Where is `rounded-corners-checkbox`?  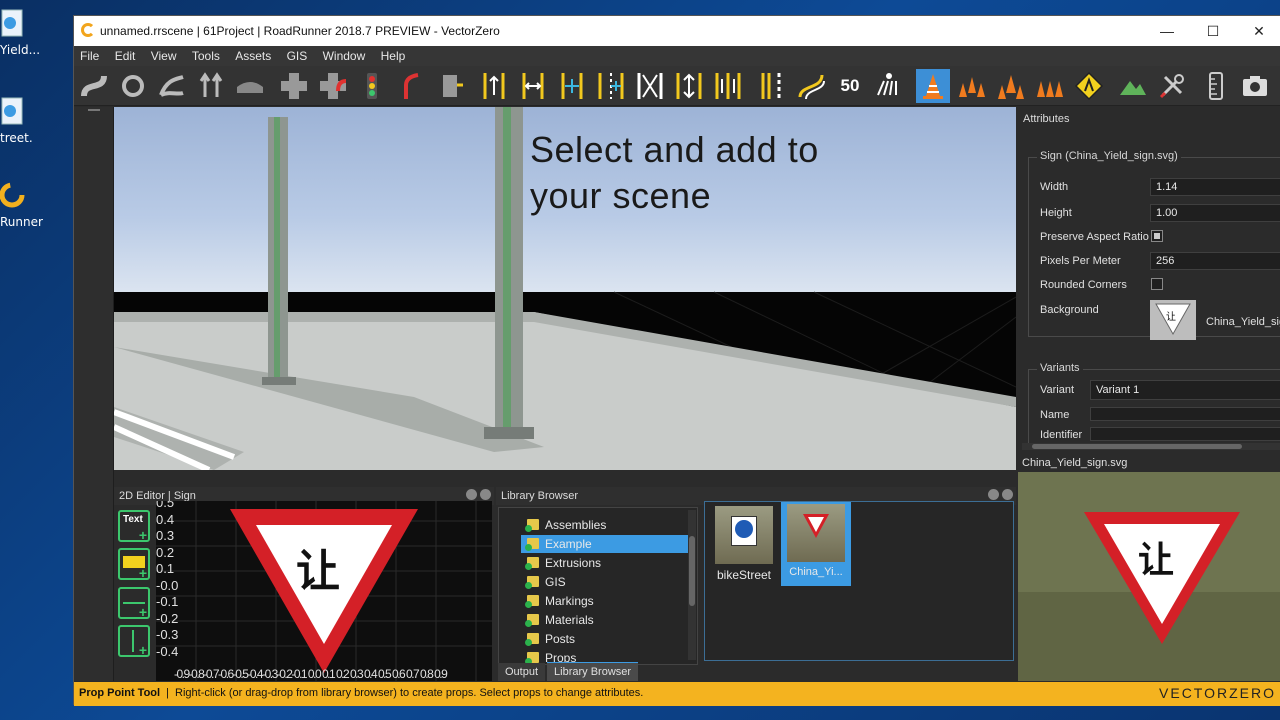
rounded-corners-checkbox is located at coordinates (1157, 284).